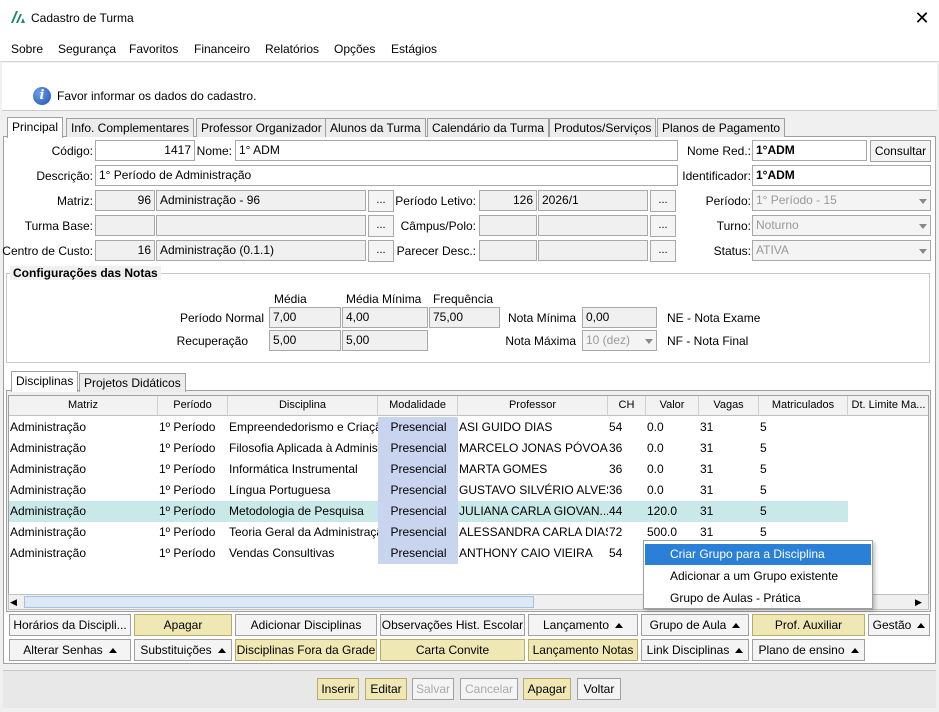 The image size is (939, 712). I want to click on turma-base-code-field, so click(125, 225).